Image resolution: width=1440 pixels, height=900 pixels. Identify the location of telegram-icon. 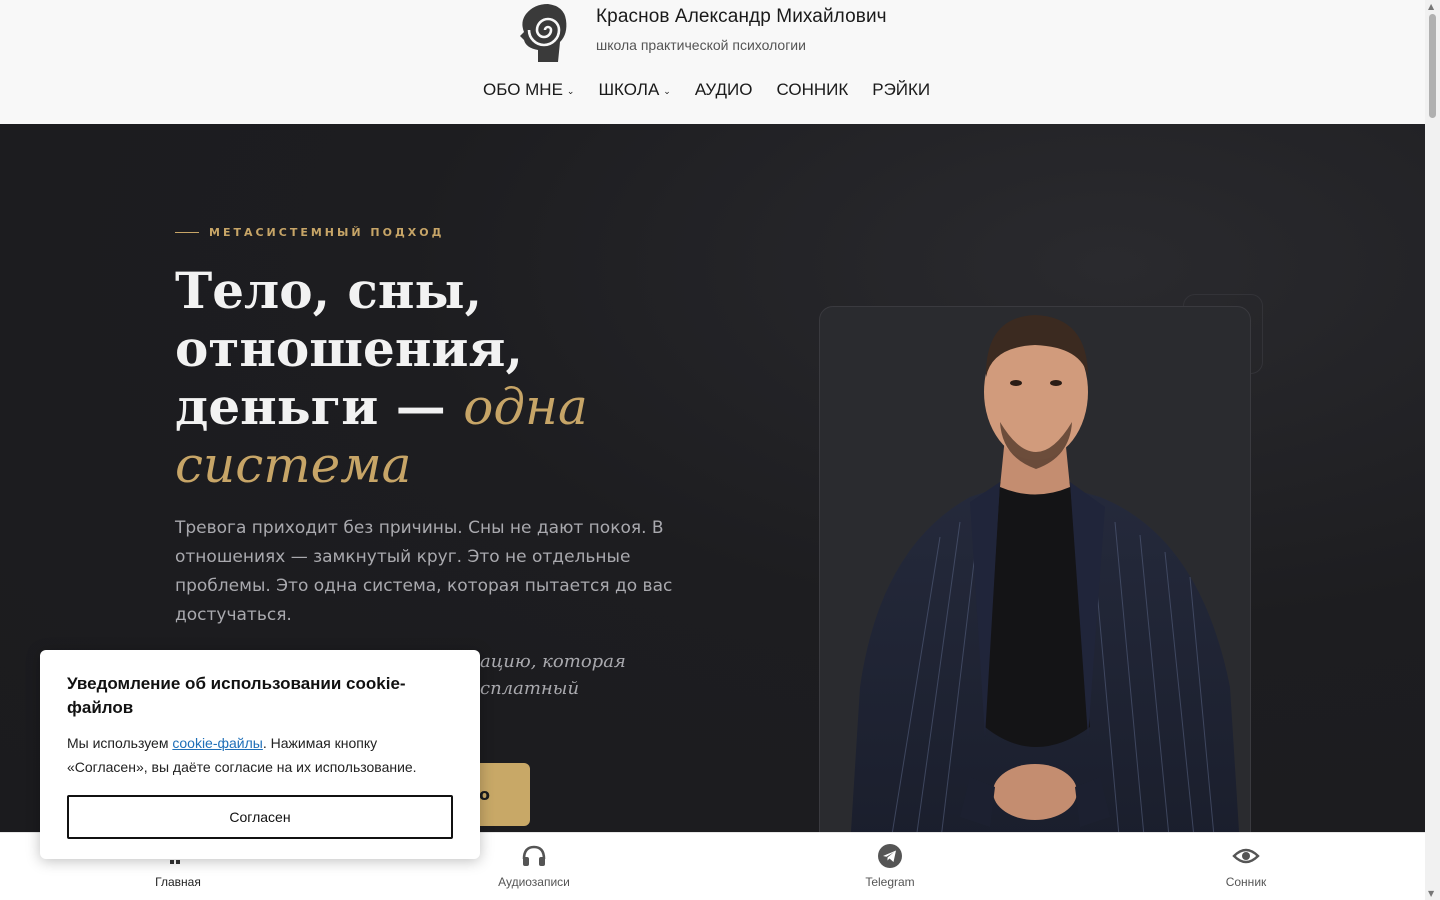
(890, 856).